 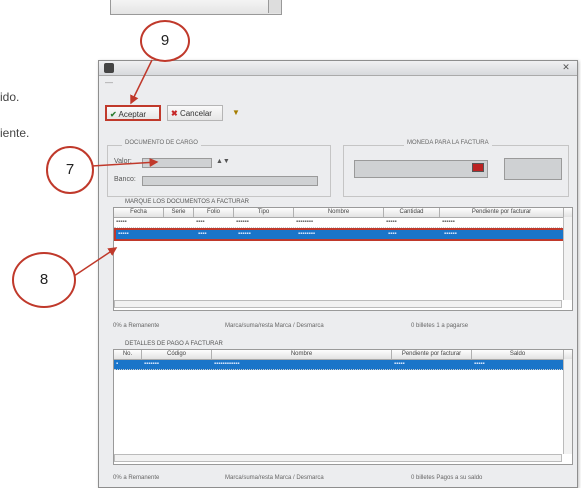 I want to click on annotation-arrows, so click(x=116, y=168).